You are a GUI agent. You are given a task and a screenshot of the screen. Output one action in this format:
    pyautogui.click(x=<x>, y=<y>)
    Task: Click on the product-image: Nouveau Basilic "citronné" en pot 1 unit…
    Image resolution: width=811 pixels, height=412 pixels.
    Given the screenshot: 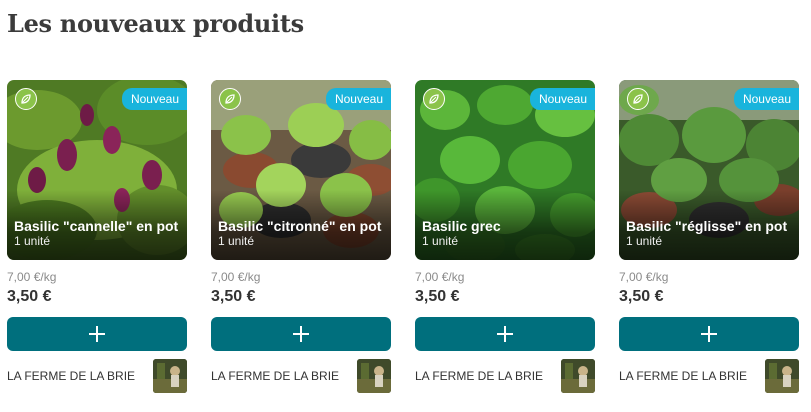 What is the action you would take?
    pyautogui.click(x=301, y=170)
    